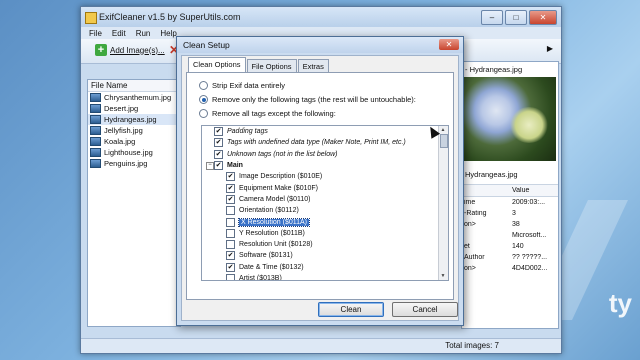  Describe the element at coordinates (514, 213) in the screenshot. I see `exif-value: 3` at that location.